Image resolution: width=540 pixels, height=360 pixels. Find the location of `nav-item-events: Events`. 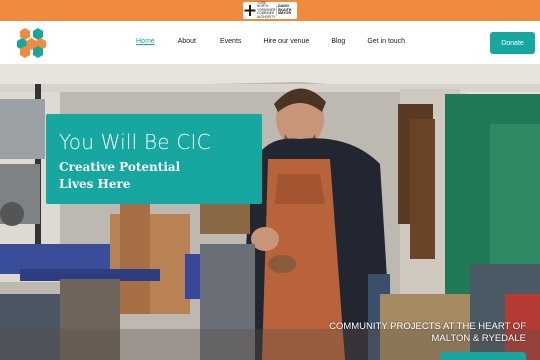

nav-item-events: Events is located at coordinates (230, 41).